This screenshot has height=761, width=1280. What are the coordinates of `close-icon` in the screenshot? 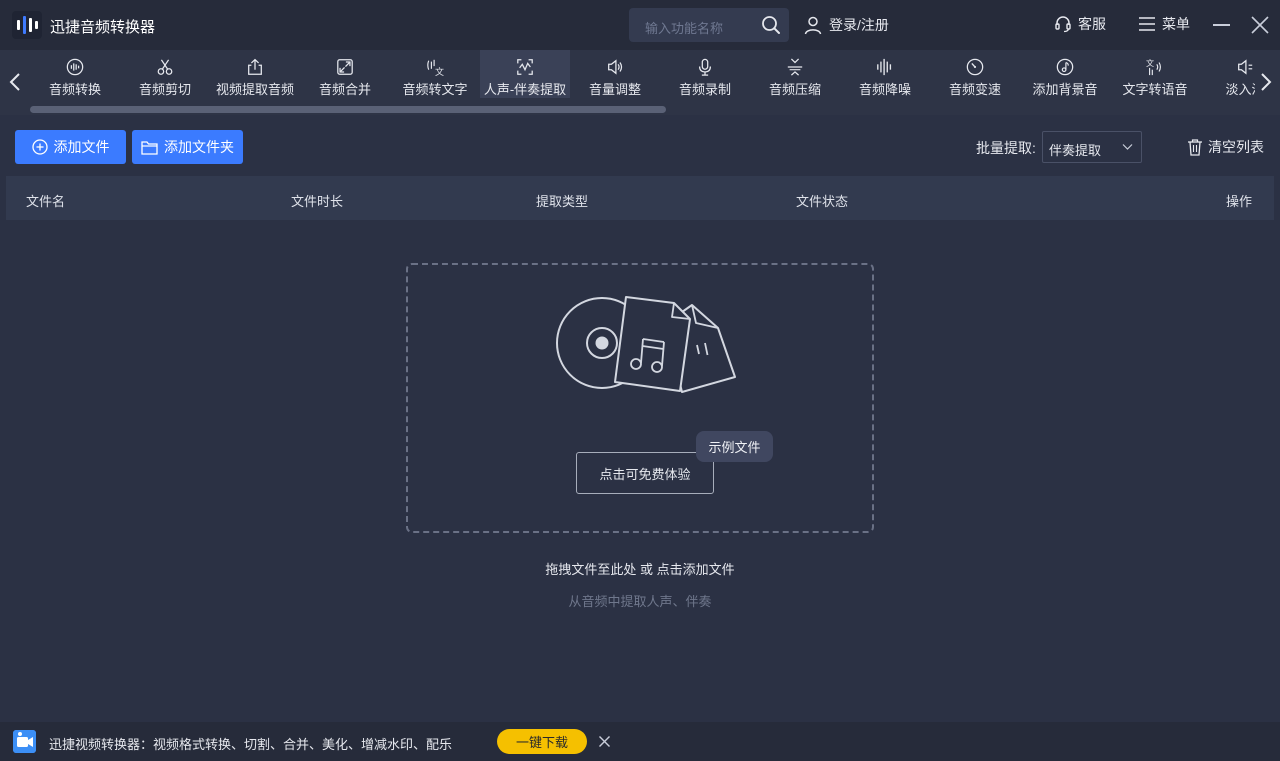 It's located at (1260, 25).